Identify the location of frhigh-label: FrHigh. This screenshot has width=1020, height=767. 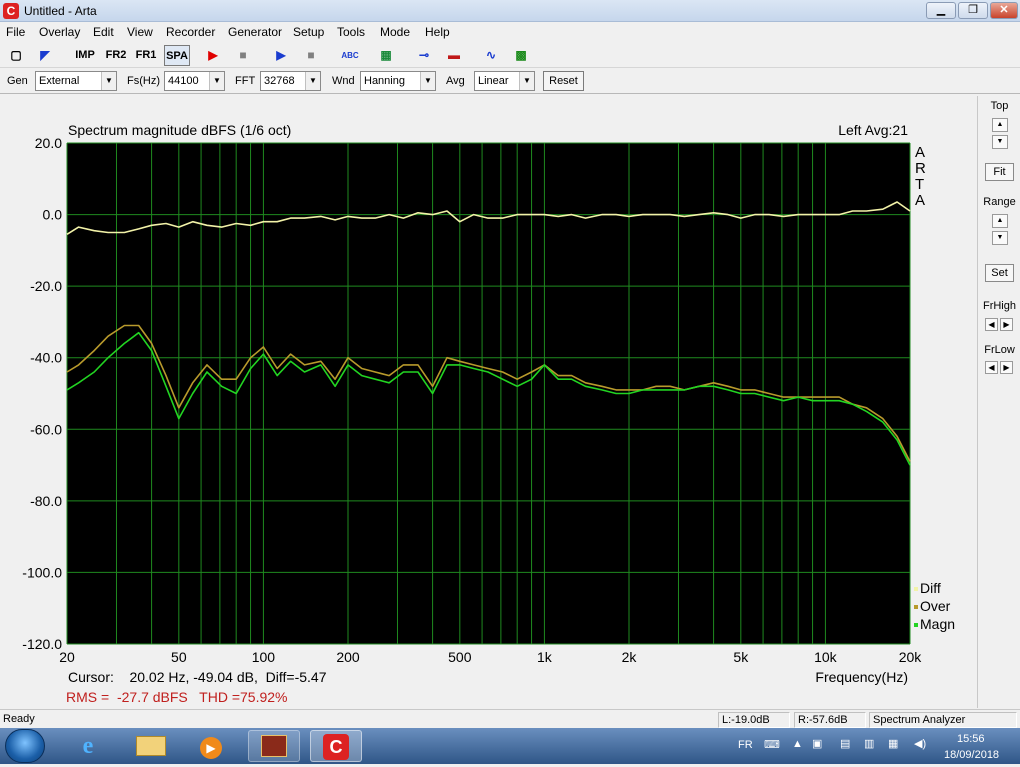
(999, 306).